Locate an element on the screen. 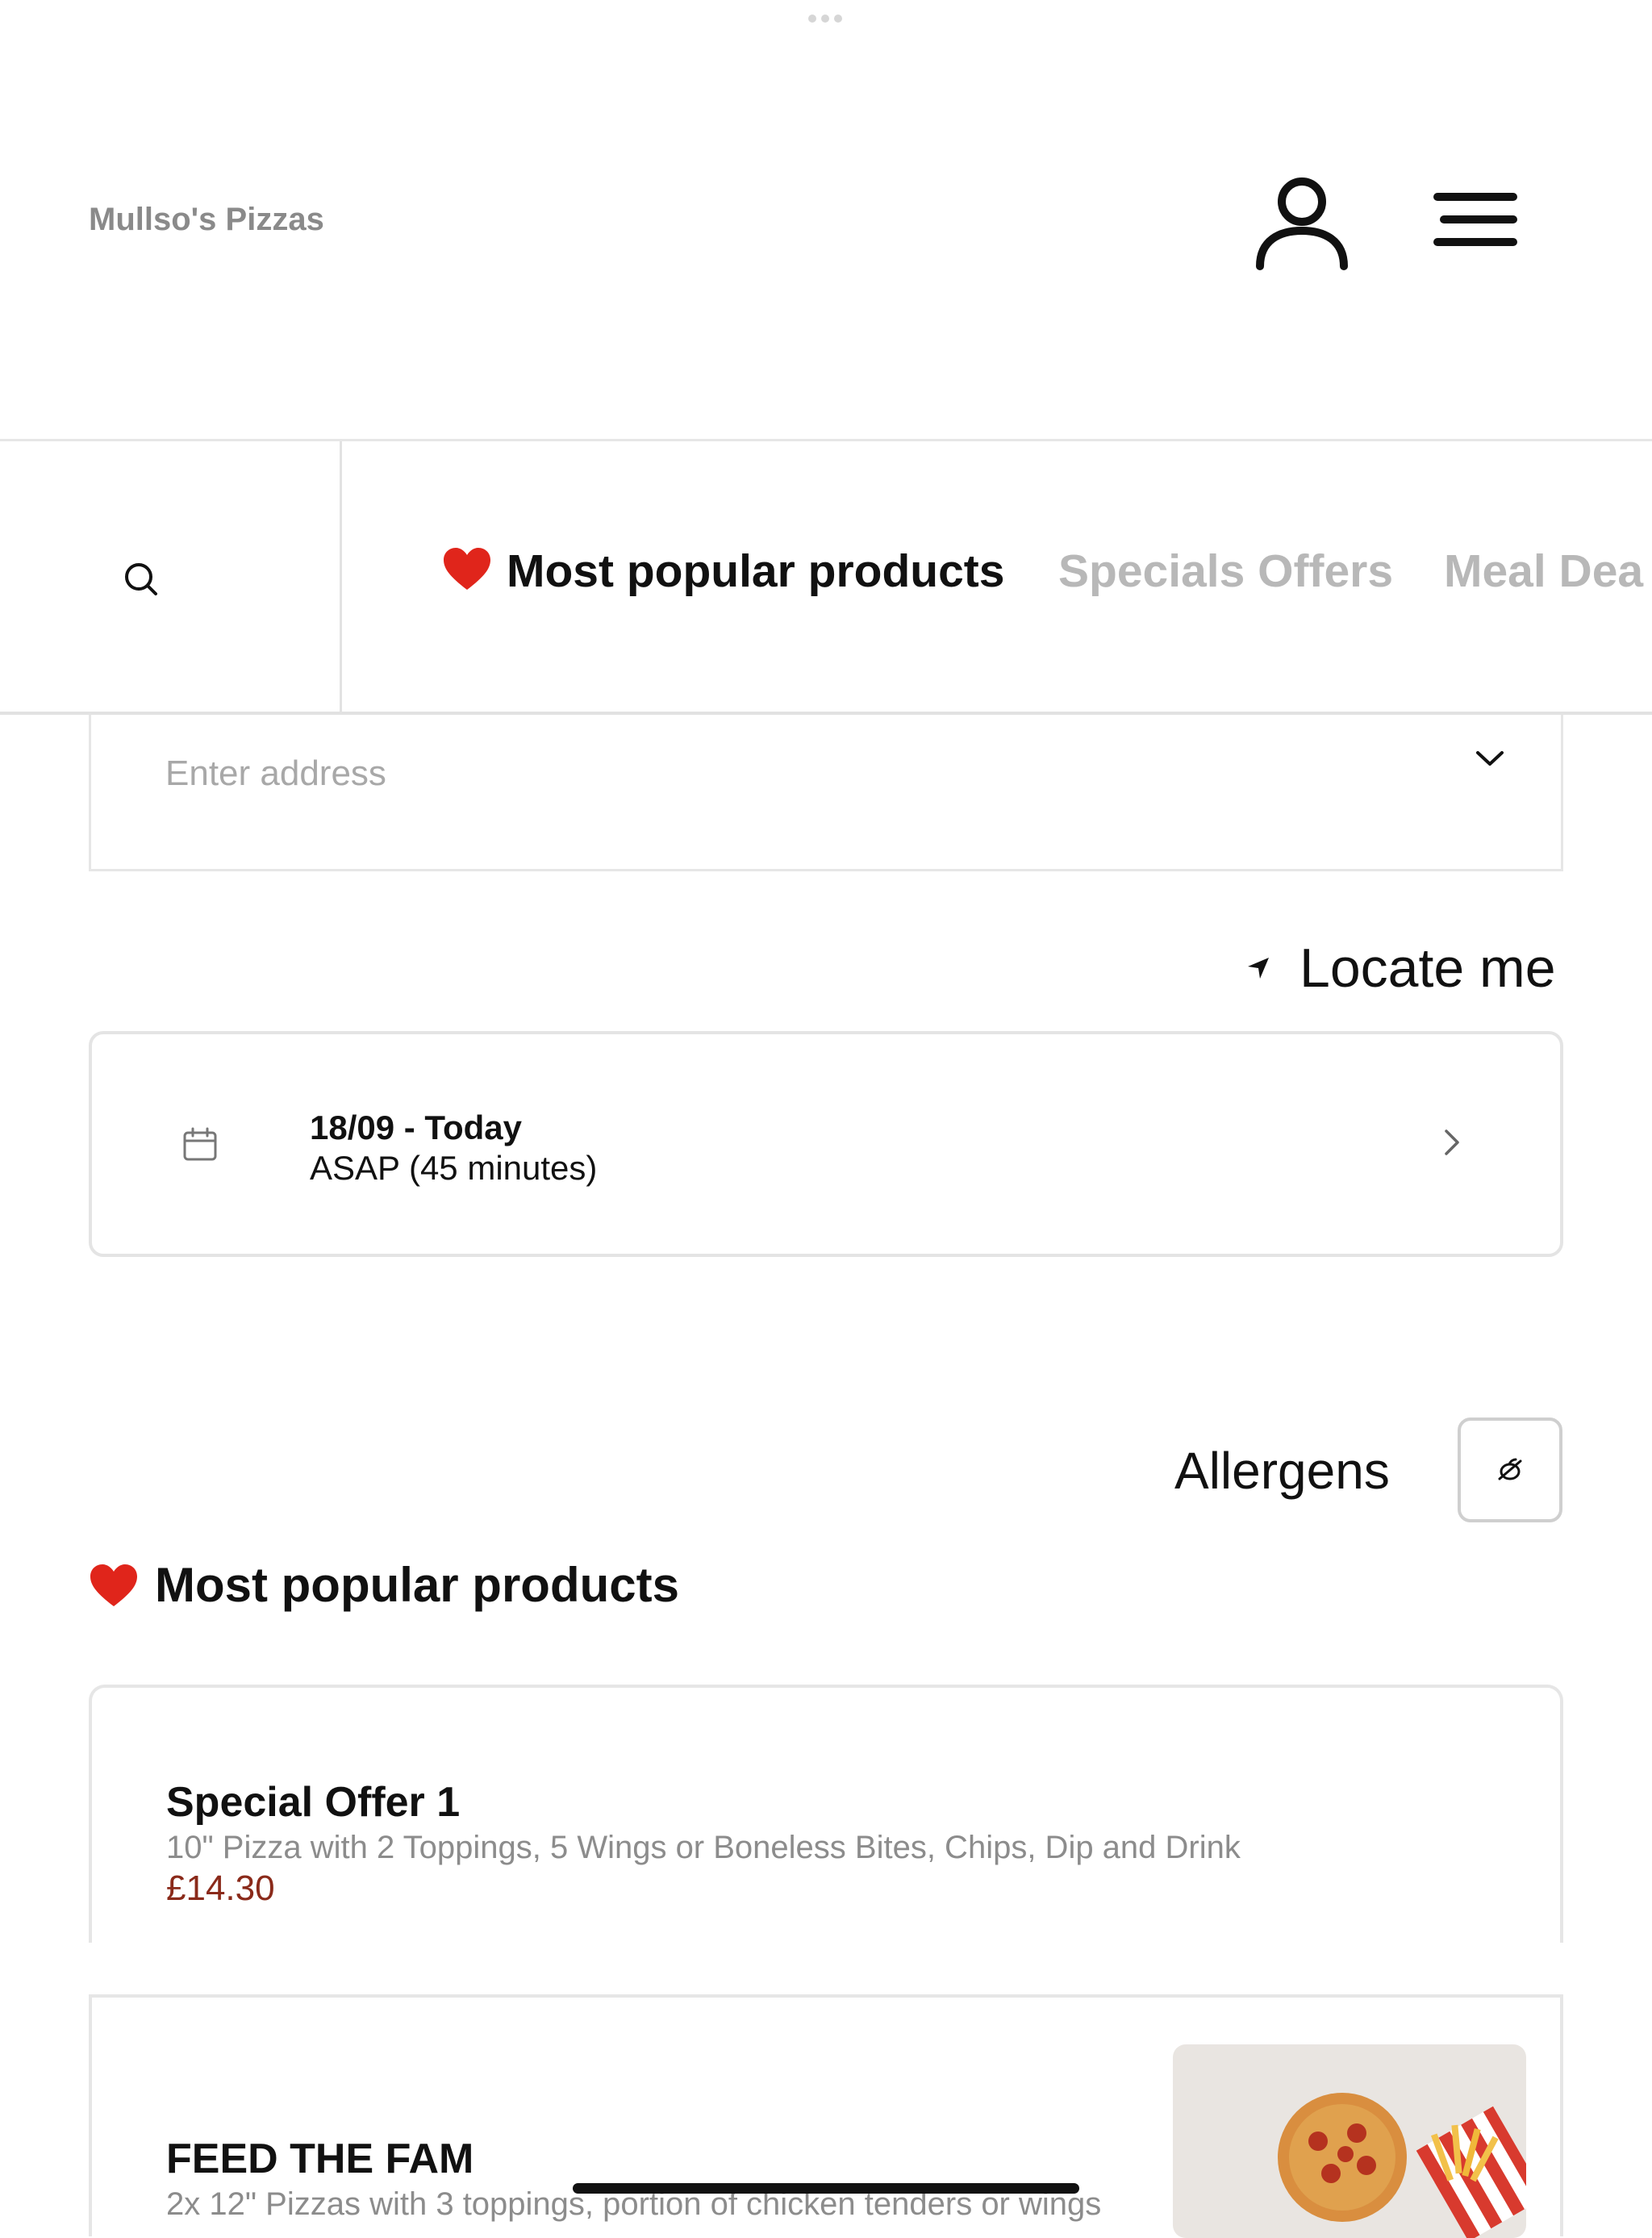 The height and width of the screenshot is (2238, 1652). home-indicator is located at coordinates (826, 2188).